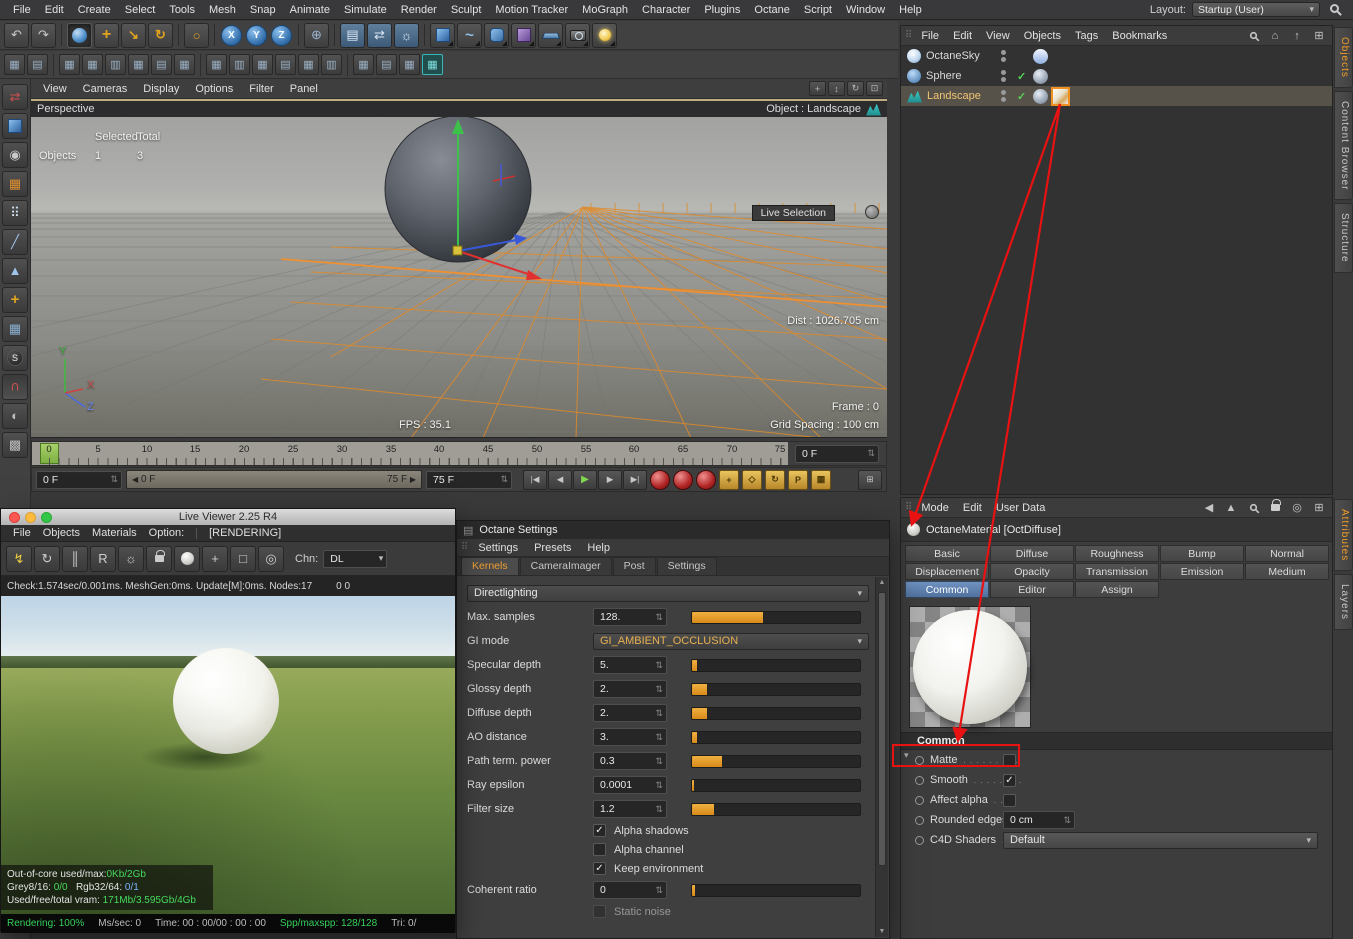  What do you see at coordinates (498, 548) in the screenshot?
I see `oct-menu-settings: Settings` at bounding box center [498, 548].